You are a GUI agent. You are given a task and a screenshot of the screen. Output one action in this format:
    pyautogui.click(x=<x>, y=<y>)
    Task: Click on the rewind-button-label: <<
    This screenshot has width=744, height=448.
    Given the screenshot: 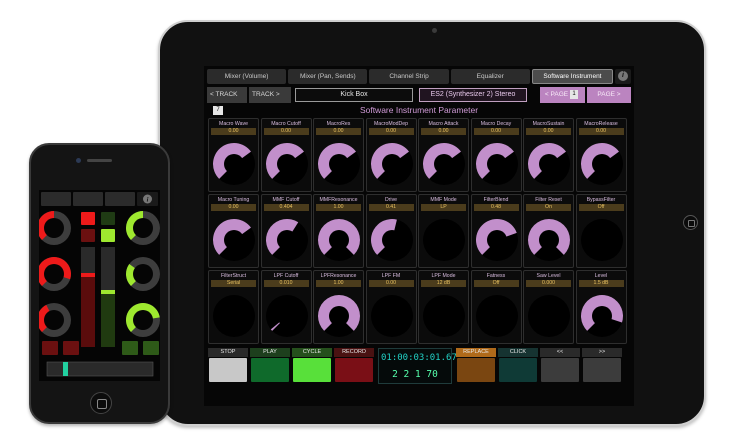 What is the action you would take?
    pyautogui.click(x=560, y=352)
    